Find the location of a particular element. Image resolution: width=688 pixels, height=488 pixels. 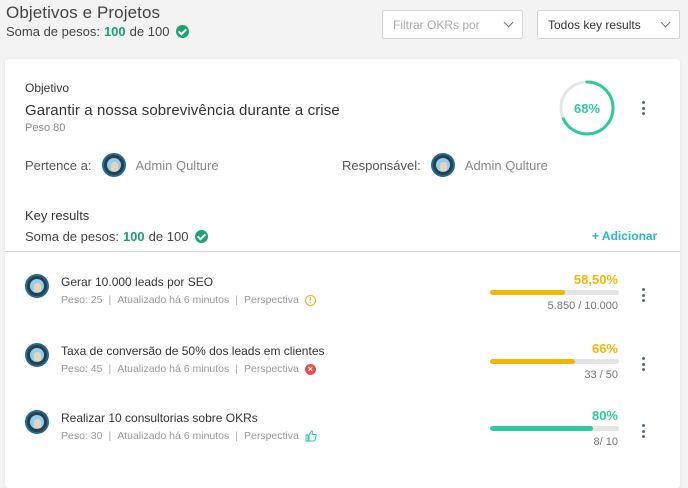

belongs-to-row: Pertence a: Admin Qulture is located at coordinates (122, 165).